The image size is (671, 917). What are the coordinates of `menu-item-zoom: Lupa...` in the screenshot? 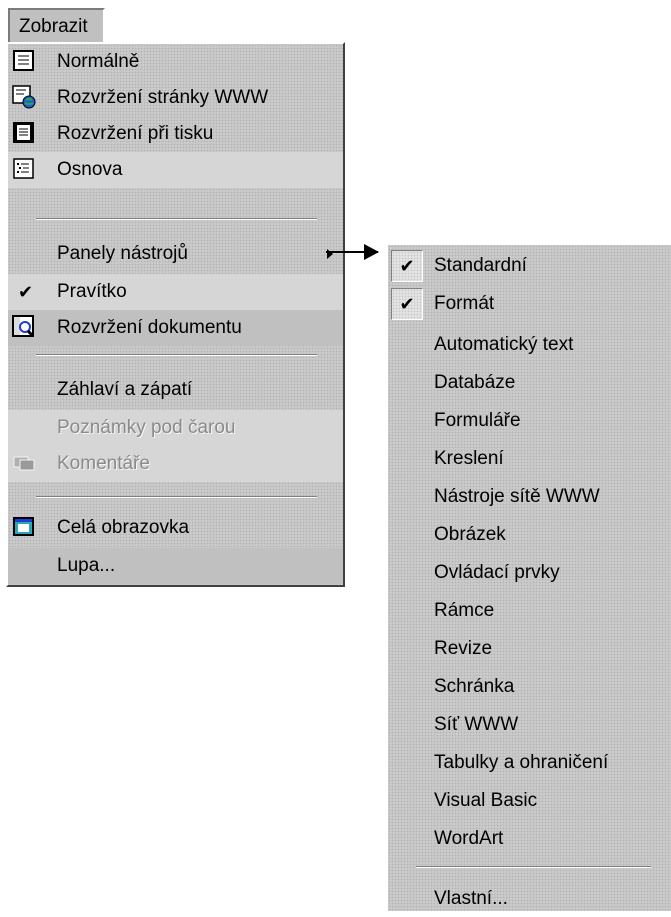 It's located at (175, 566).